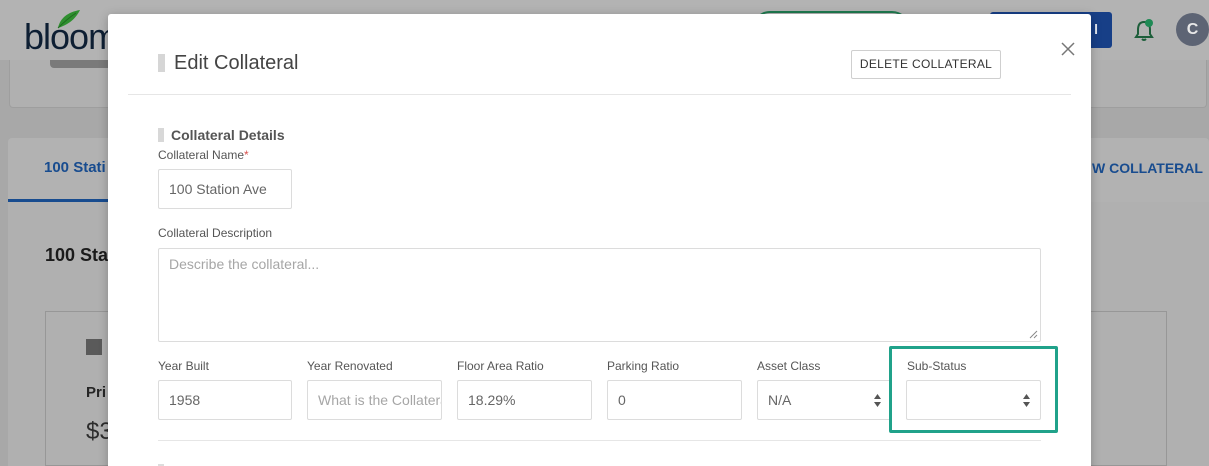  What do you see at coordinates (246, 155) in the screenshot?
I see `required-mark: *` at bounding box center [246, 155].